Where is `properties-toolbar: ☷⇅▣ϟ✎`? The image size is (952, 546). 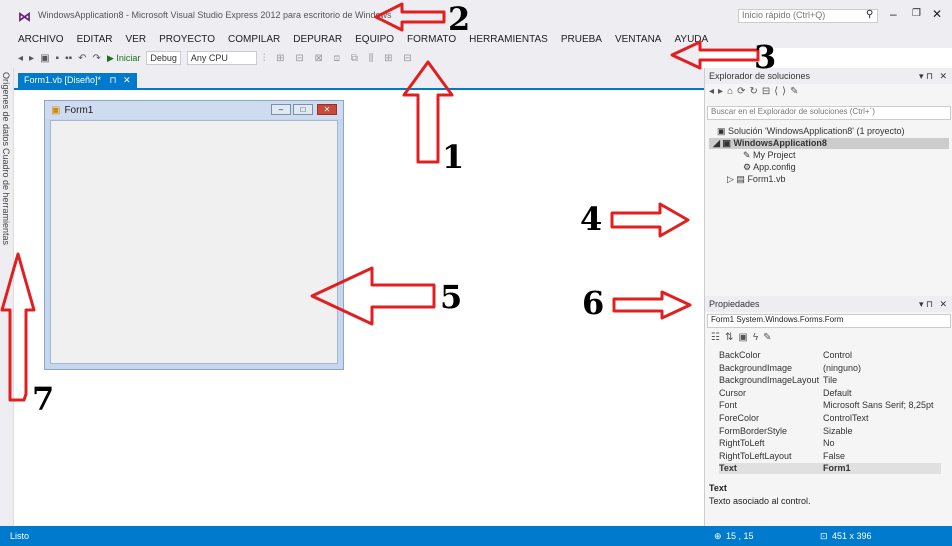 properties-toolbar: ☷⇅▣ϟ✎ is located at coordinates (744, 337).